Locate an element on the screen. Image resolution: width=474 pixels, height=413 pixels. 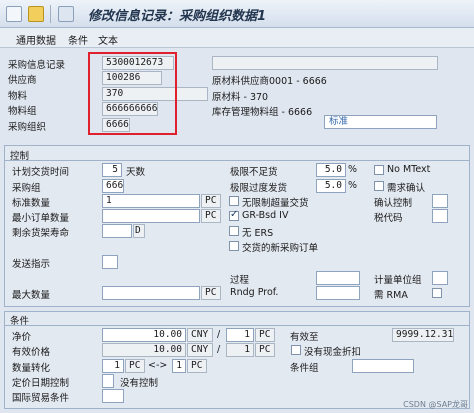
std-qty-field: 1 is located at coordinates (151, 201).